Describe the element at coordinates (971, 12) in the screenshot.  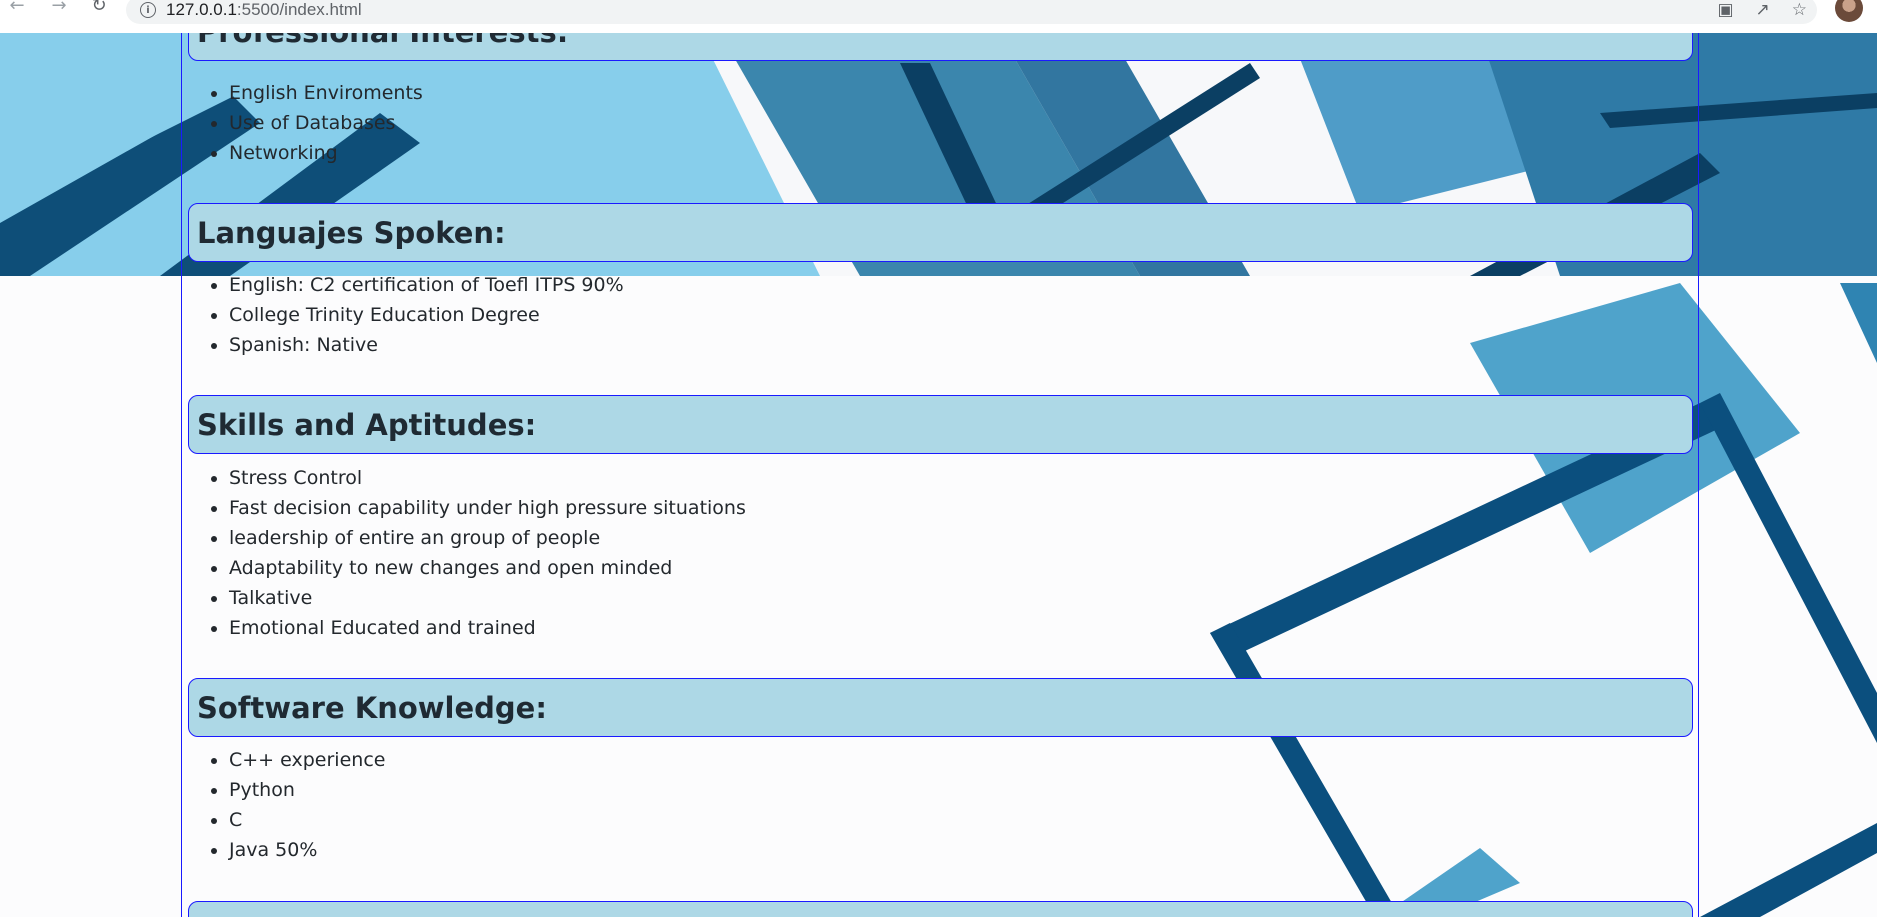
I see `address-bar: i 127.0.0.1:5500/index.html ▣ ↗ ☆` at that location.